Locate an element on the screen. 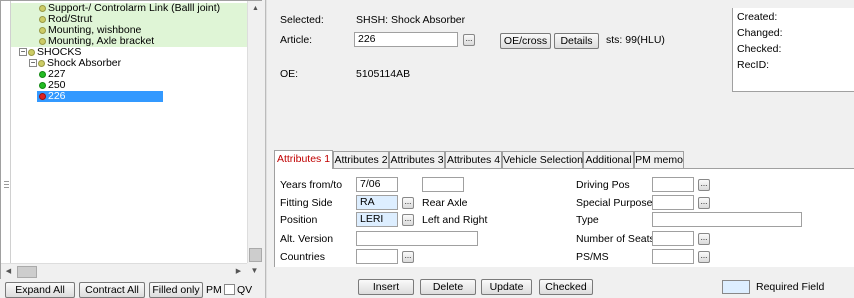 This screenshot has width=854, height=298. alt-version-input is located at coordinates (417, 238).